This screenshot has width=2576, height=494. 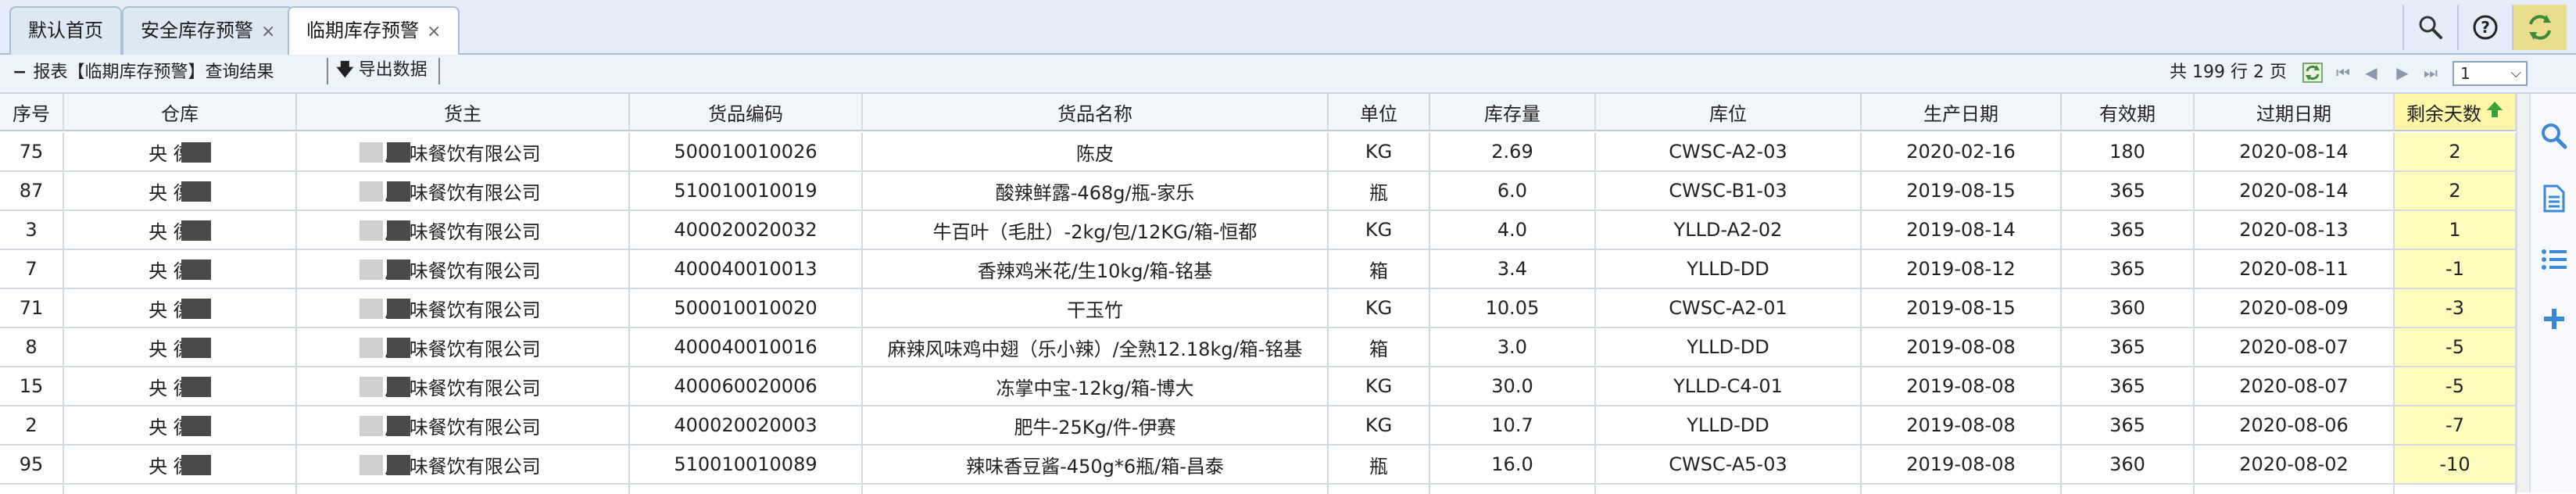 What do you see at coordinates (31, 386) in the screenshot?
I see `cell-seq-text: 15` at bounding box center [31, 386].